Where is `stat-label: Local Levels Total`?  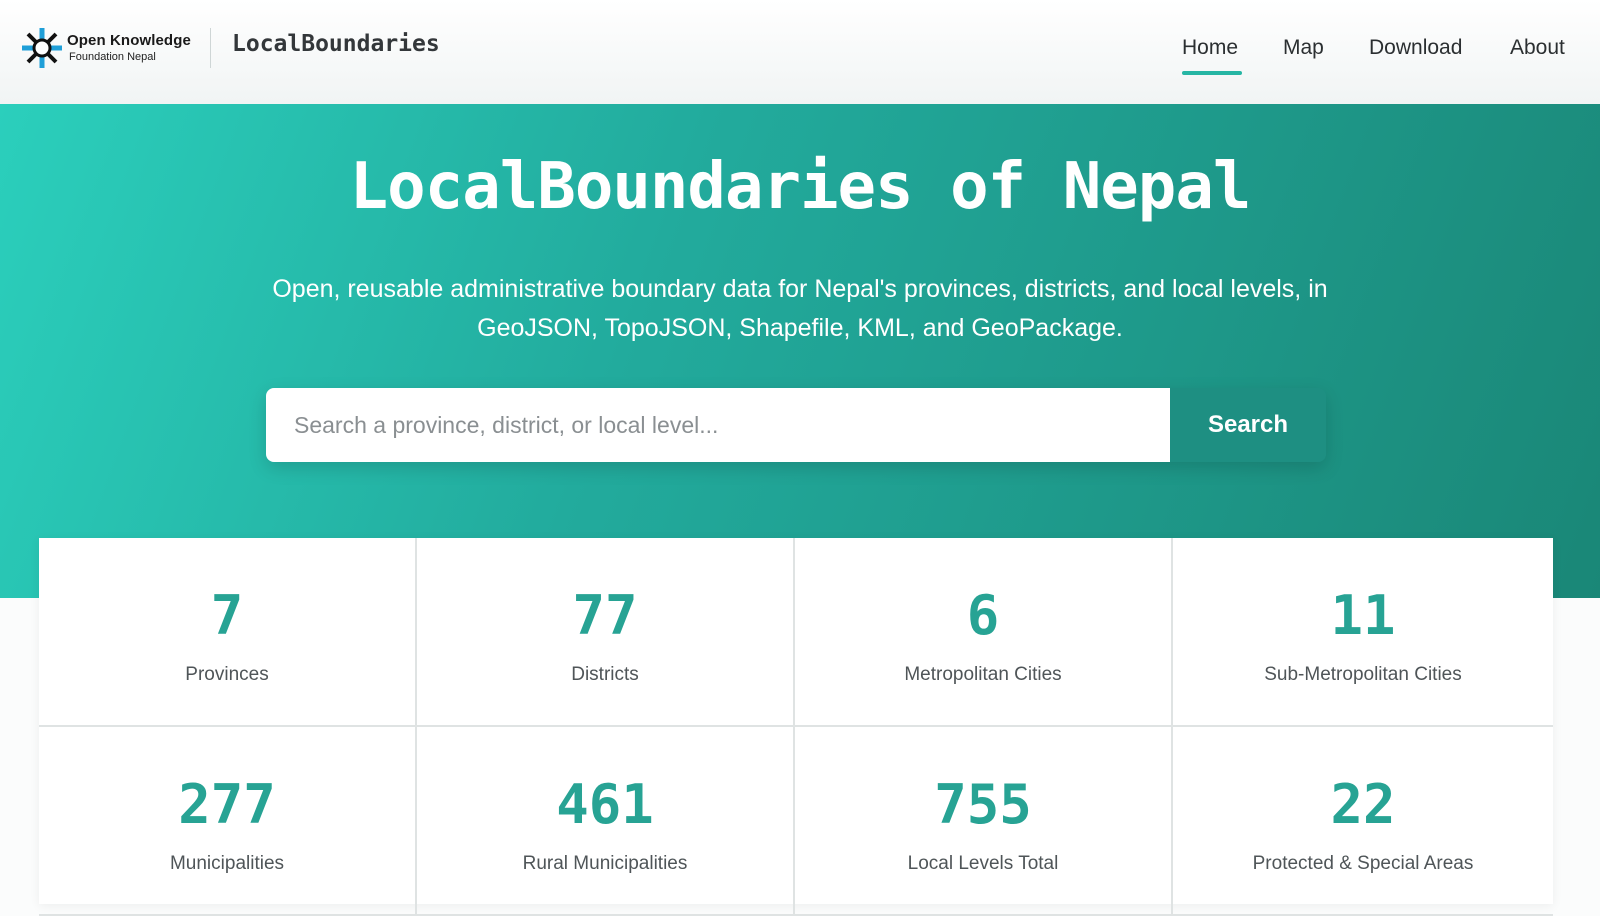
stat-label: Local Levels Total is located at coordinates (983, 863).